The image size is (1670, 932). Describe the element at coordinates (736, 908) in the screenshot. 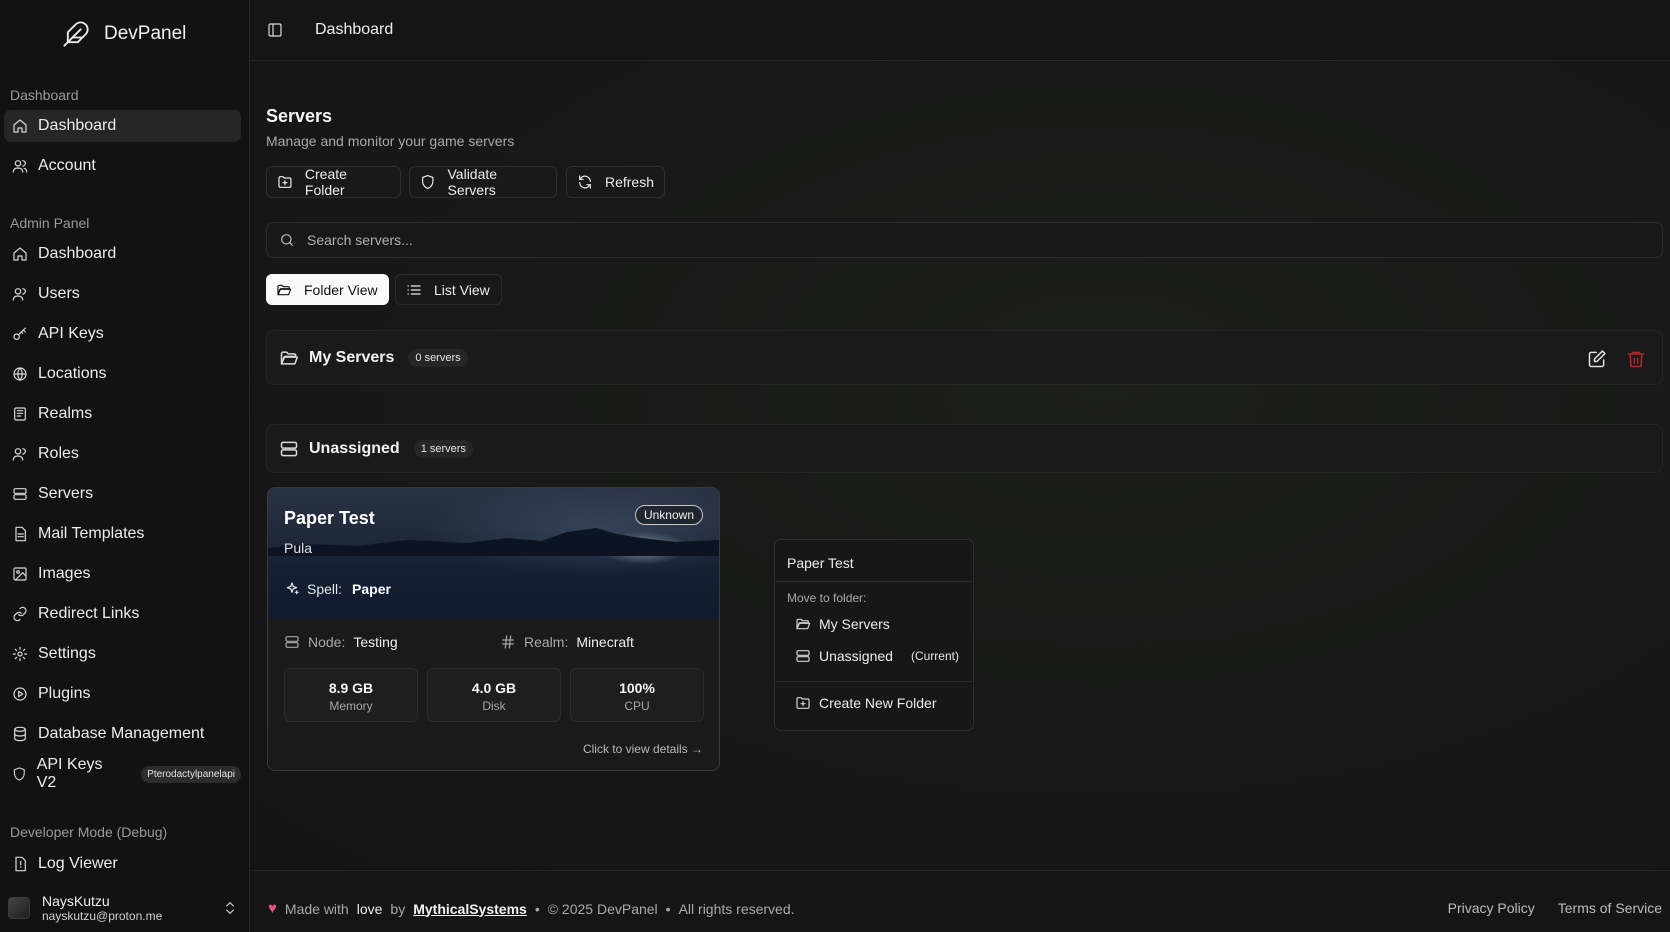

I see `rights-text: All rights reserved.` at that location.